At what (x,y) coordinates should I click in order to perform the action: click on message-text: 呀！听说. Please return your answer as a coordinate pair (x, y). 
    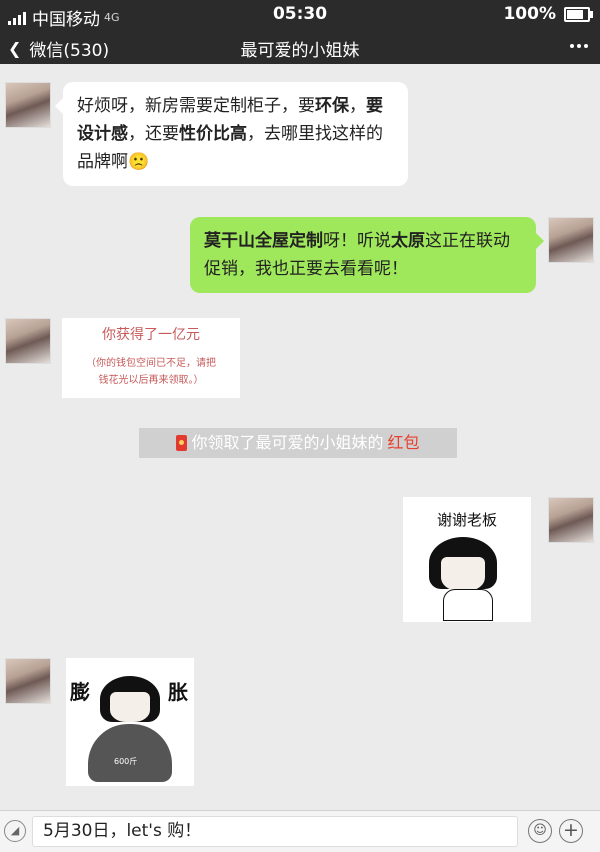
    Looking at the image, I should click on (357, 241).